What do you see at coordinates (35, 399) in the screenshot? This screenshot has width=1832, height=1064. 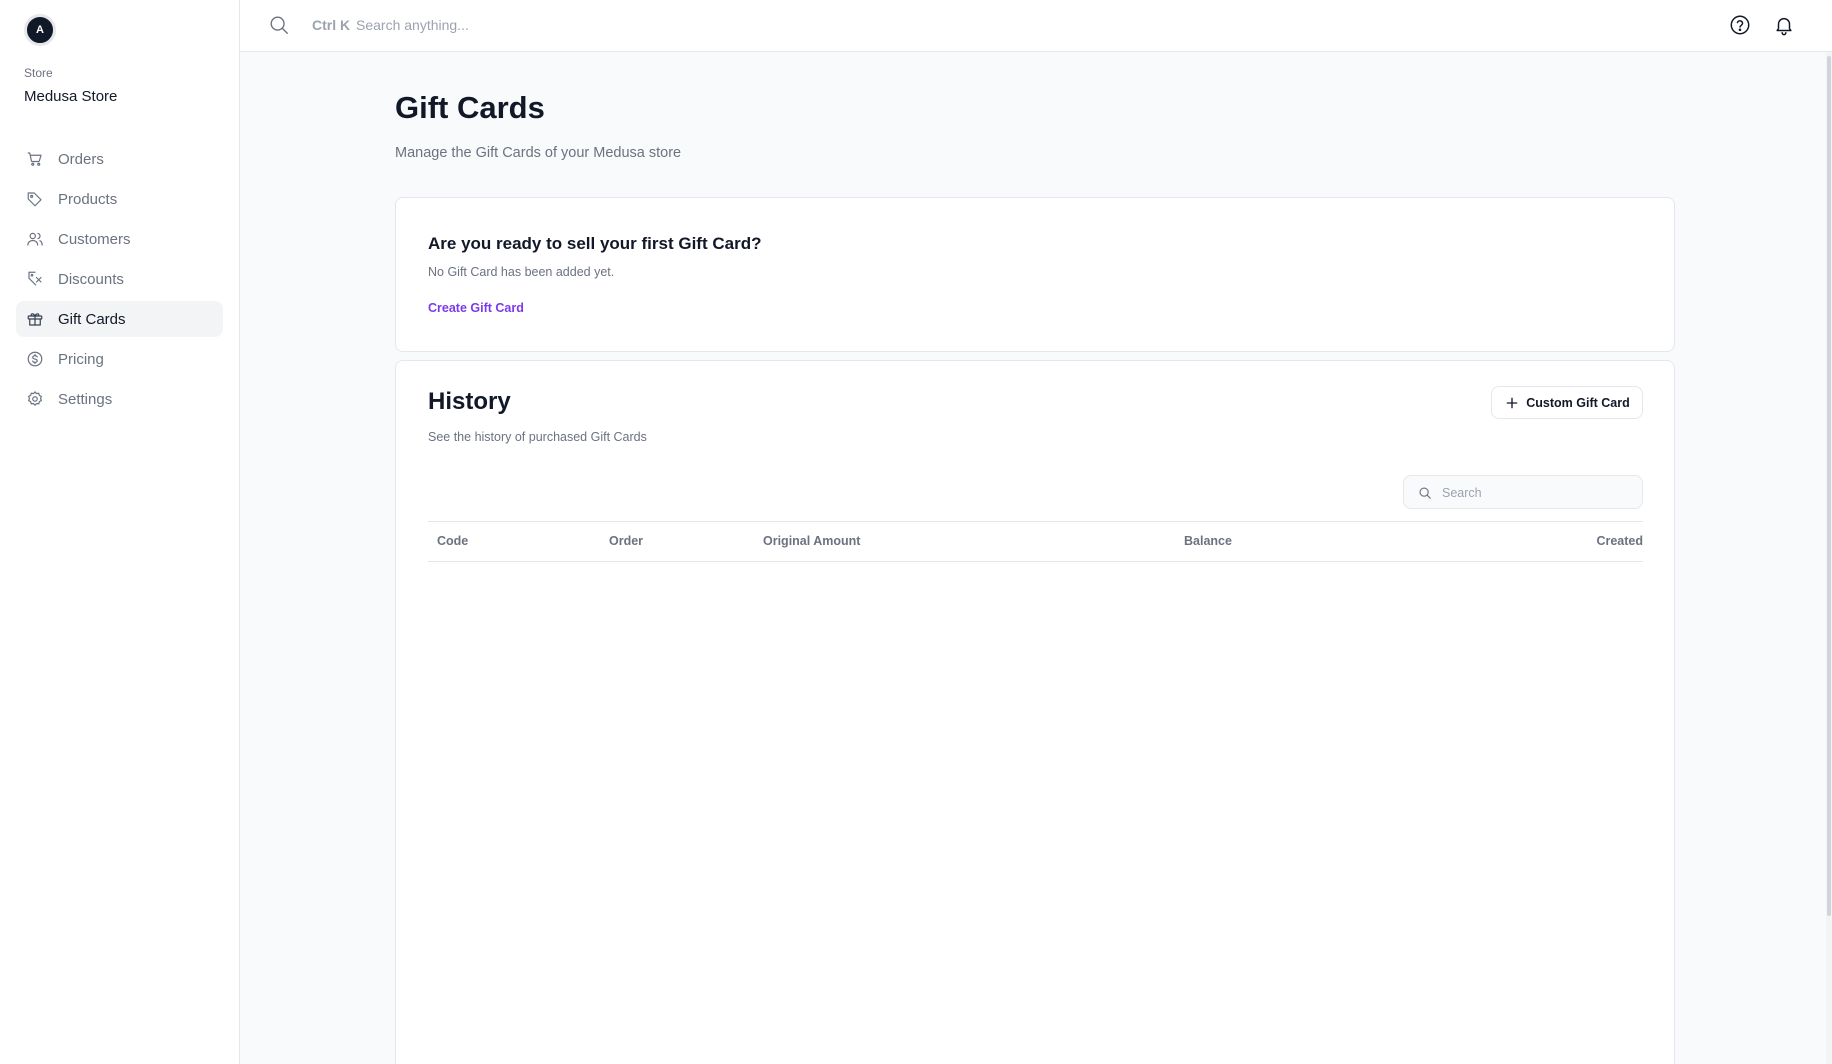 I see `gear-icon` at bounding box center [35, 399].